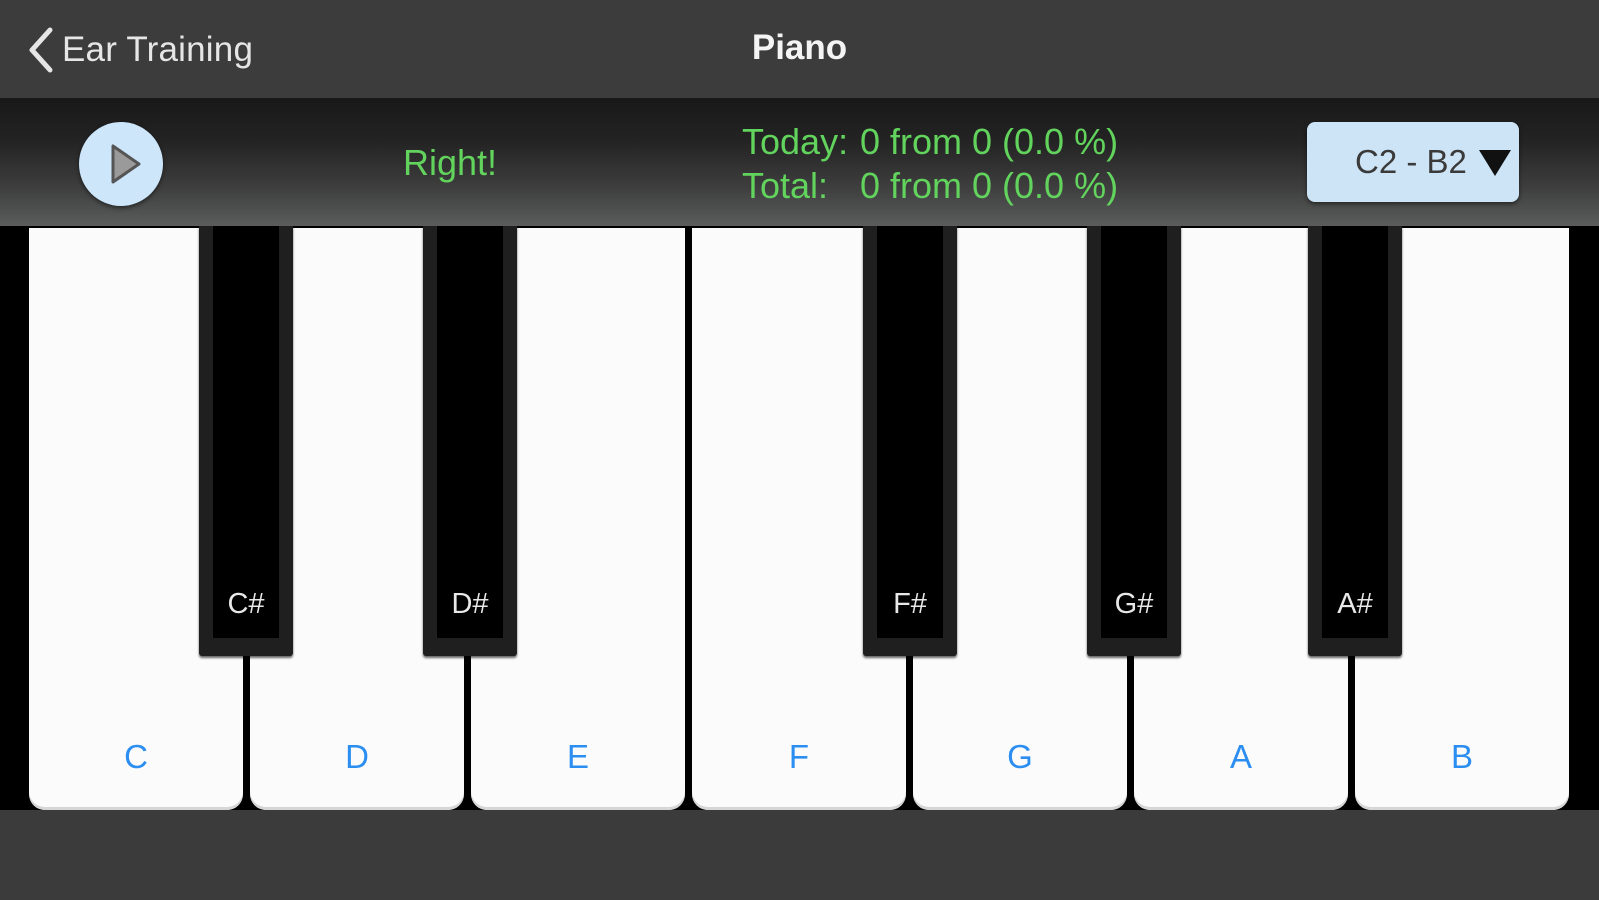 This screenshot has height=900, width=1599. Describe the element at coordinates (577, 756) in the screenshot. I see `key-label: E` at that location.